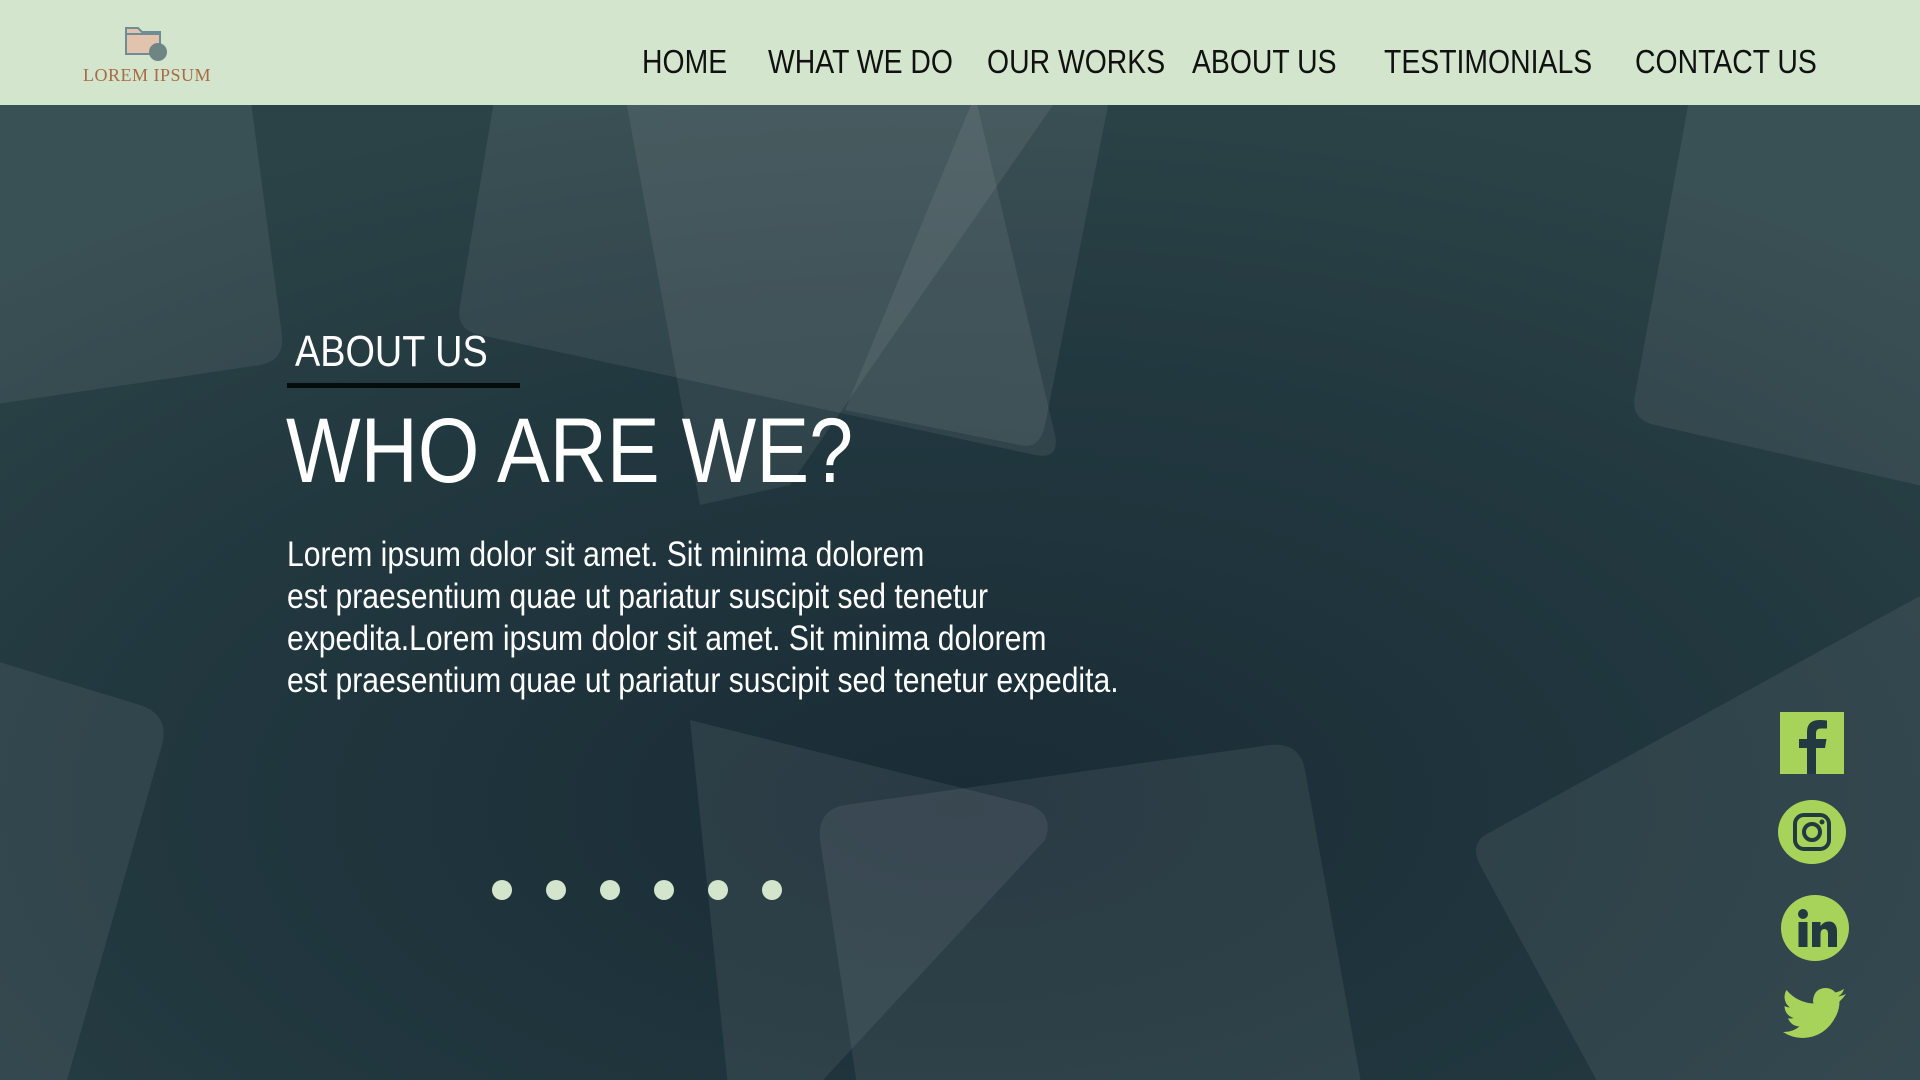 The image size is (1920, 1080). What do you see at coordinates (1264, 62) in the screenshot?
I see `nav-about-us: ABOUT US` at bounding box center [1264, 62].